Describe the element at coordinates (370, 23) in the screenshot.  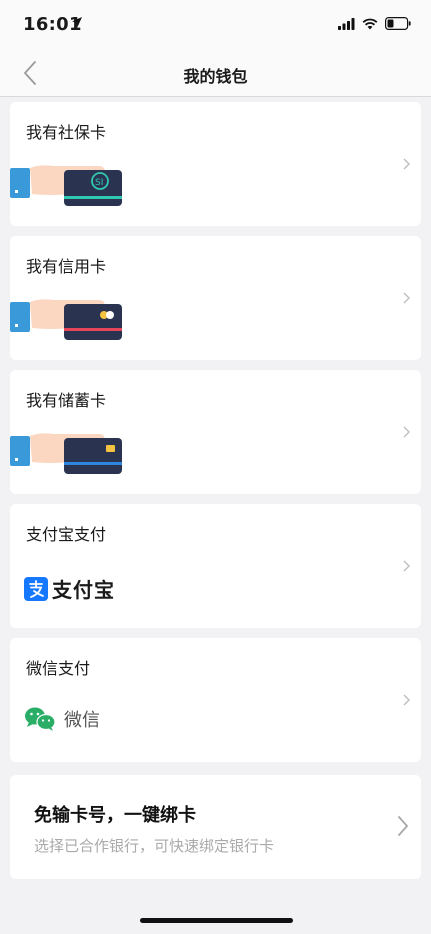
I see `wifi-icon` at that location.